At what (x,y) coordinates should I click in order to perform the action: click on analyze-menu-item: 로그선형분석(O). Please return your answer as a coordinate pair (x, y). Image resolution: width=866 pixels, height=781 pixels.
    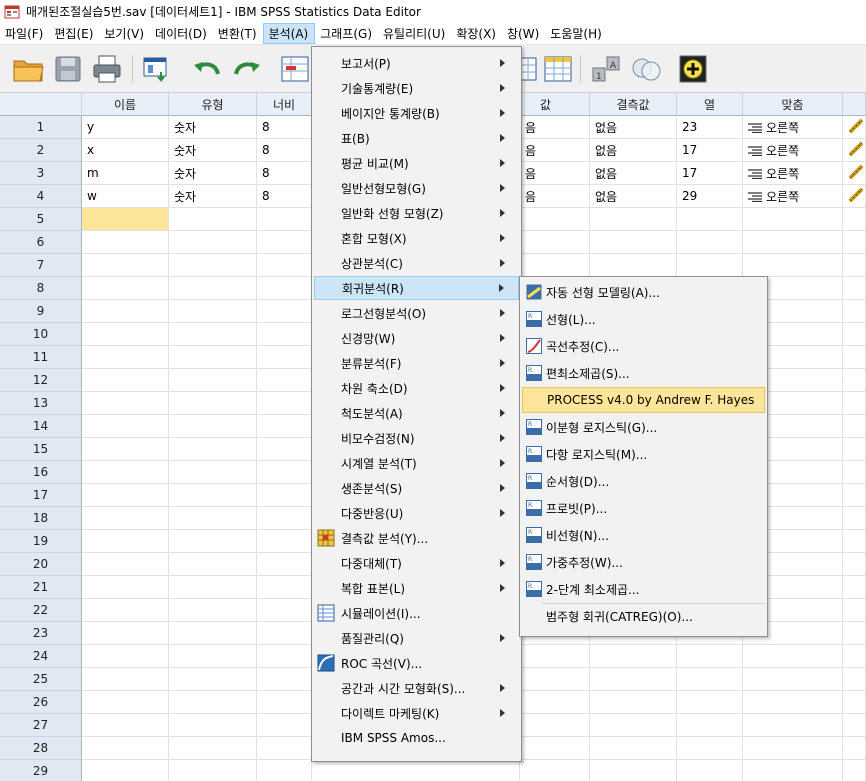
    Looking at the image, I should click on (416, 313).